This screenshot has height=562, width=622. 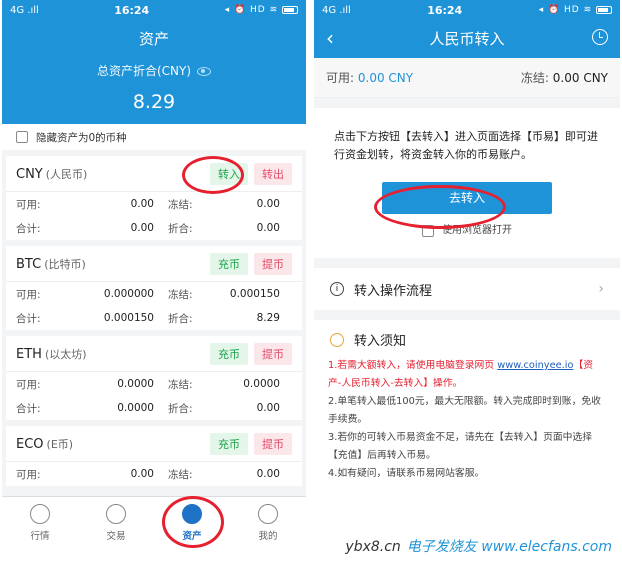 I want to click on balance-bar: 可用: 0.00 CNY 冻结: 0.00 CNY, so click(x=467, y=78).